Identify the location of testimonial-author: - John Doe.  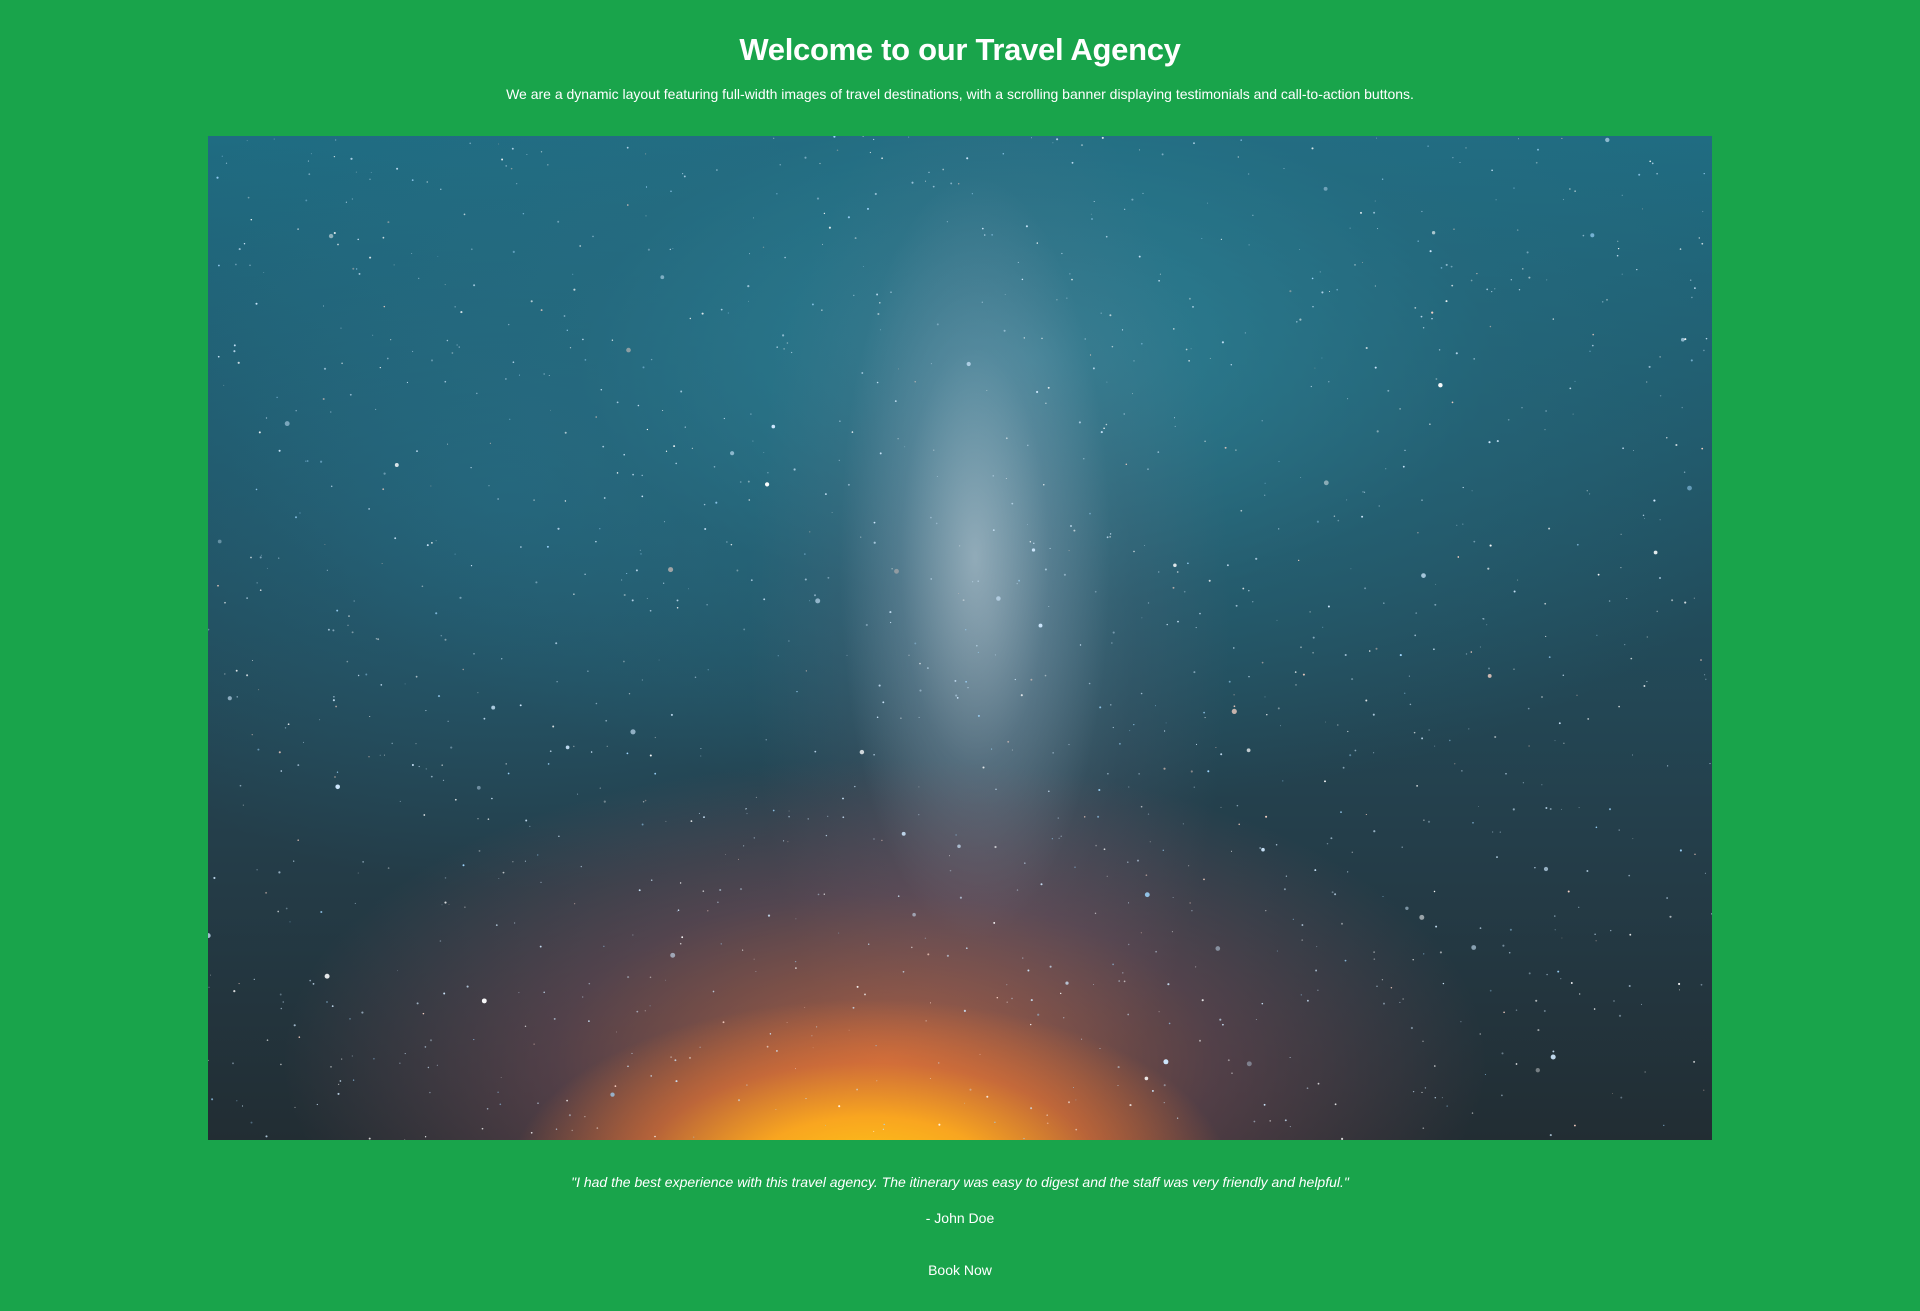
(960, 1218).